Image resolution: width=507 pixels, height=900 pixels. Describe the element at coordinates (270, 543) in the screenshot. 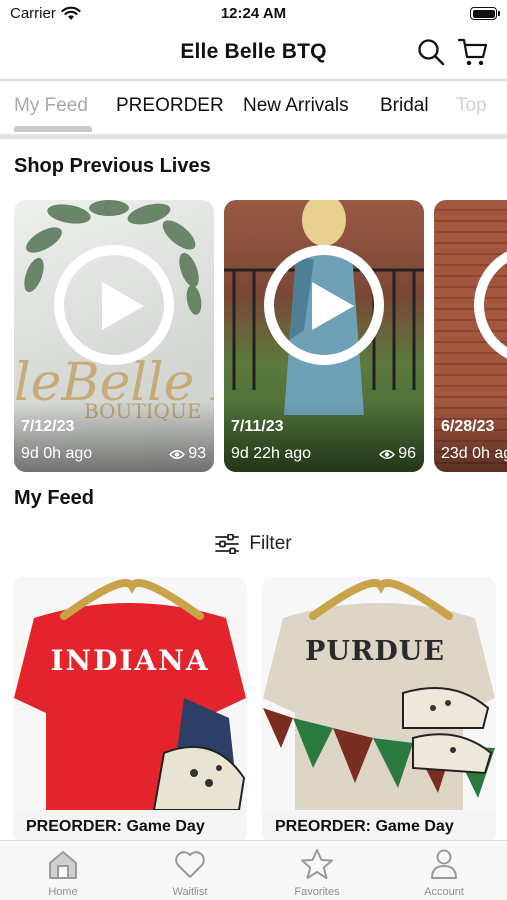

I see `filter-label: Filter` at that location.